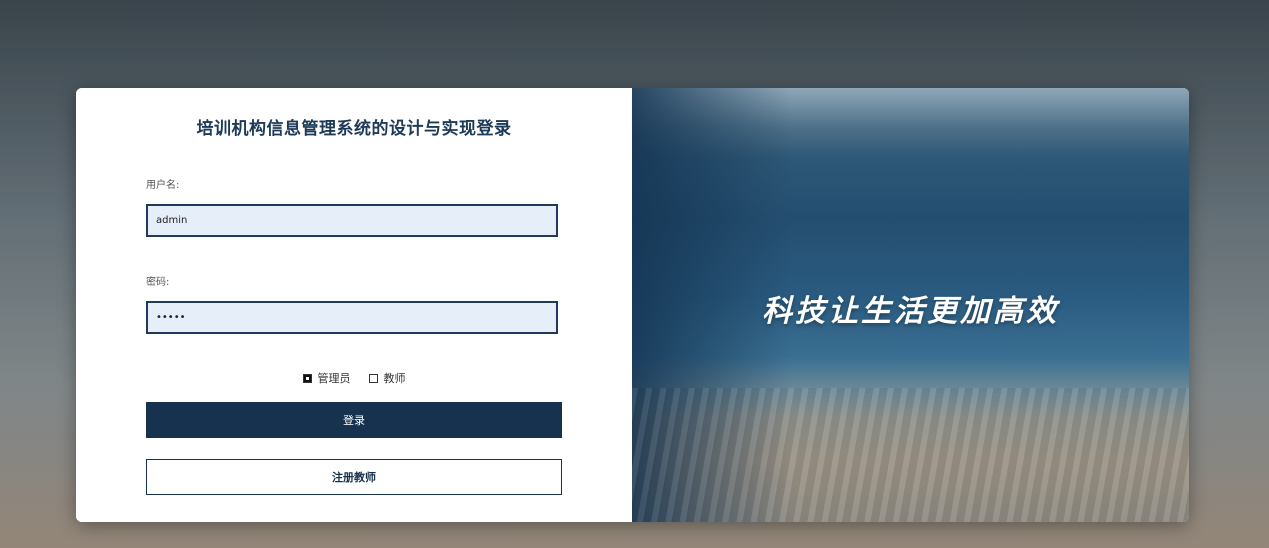 The image size is (1269, 548). What do you see at coordinates (163, 185) in the screenshot?
I see `username-label: 用户名:` at bounding box center [163, 185].